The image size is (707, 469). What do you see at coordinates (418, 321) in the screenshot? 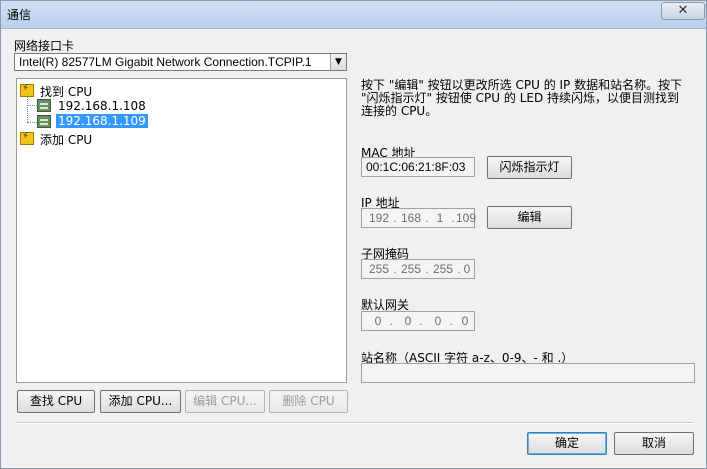
I see `default-gateway-field: 0 . 0 . 0 . 0` at bounding box center [418, 321].